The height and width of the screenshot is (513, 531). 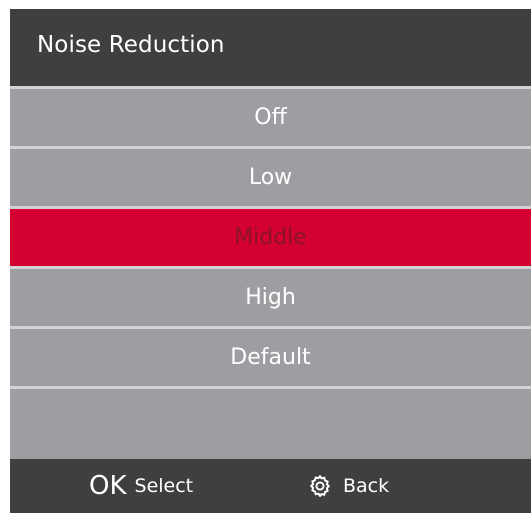 I want to click on select-hint: OK Select, so click(x=141, y=486).